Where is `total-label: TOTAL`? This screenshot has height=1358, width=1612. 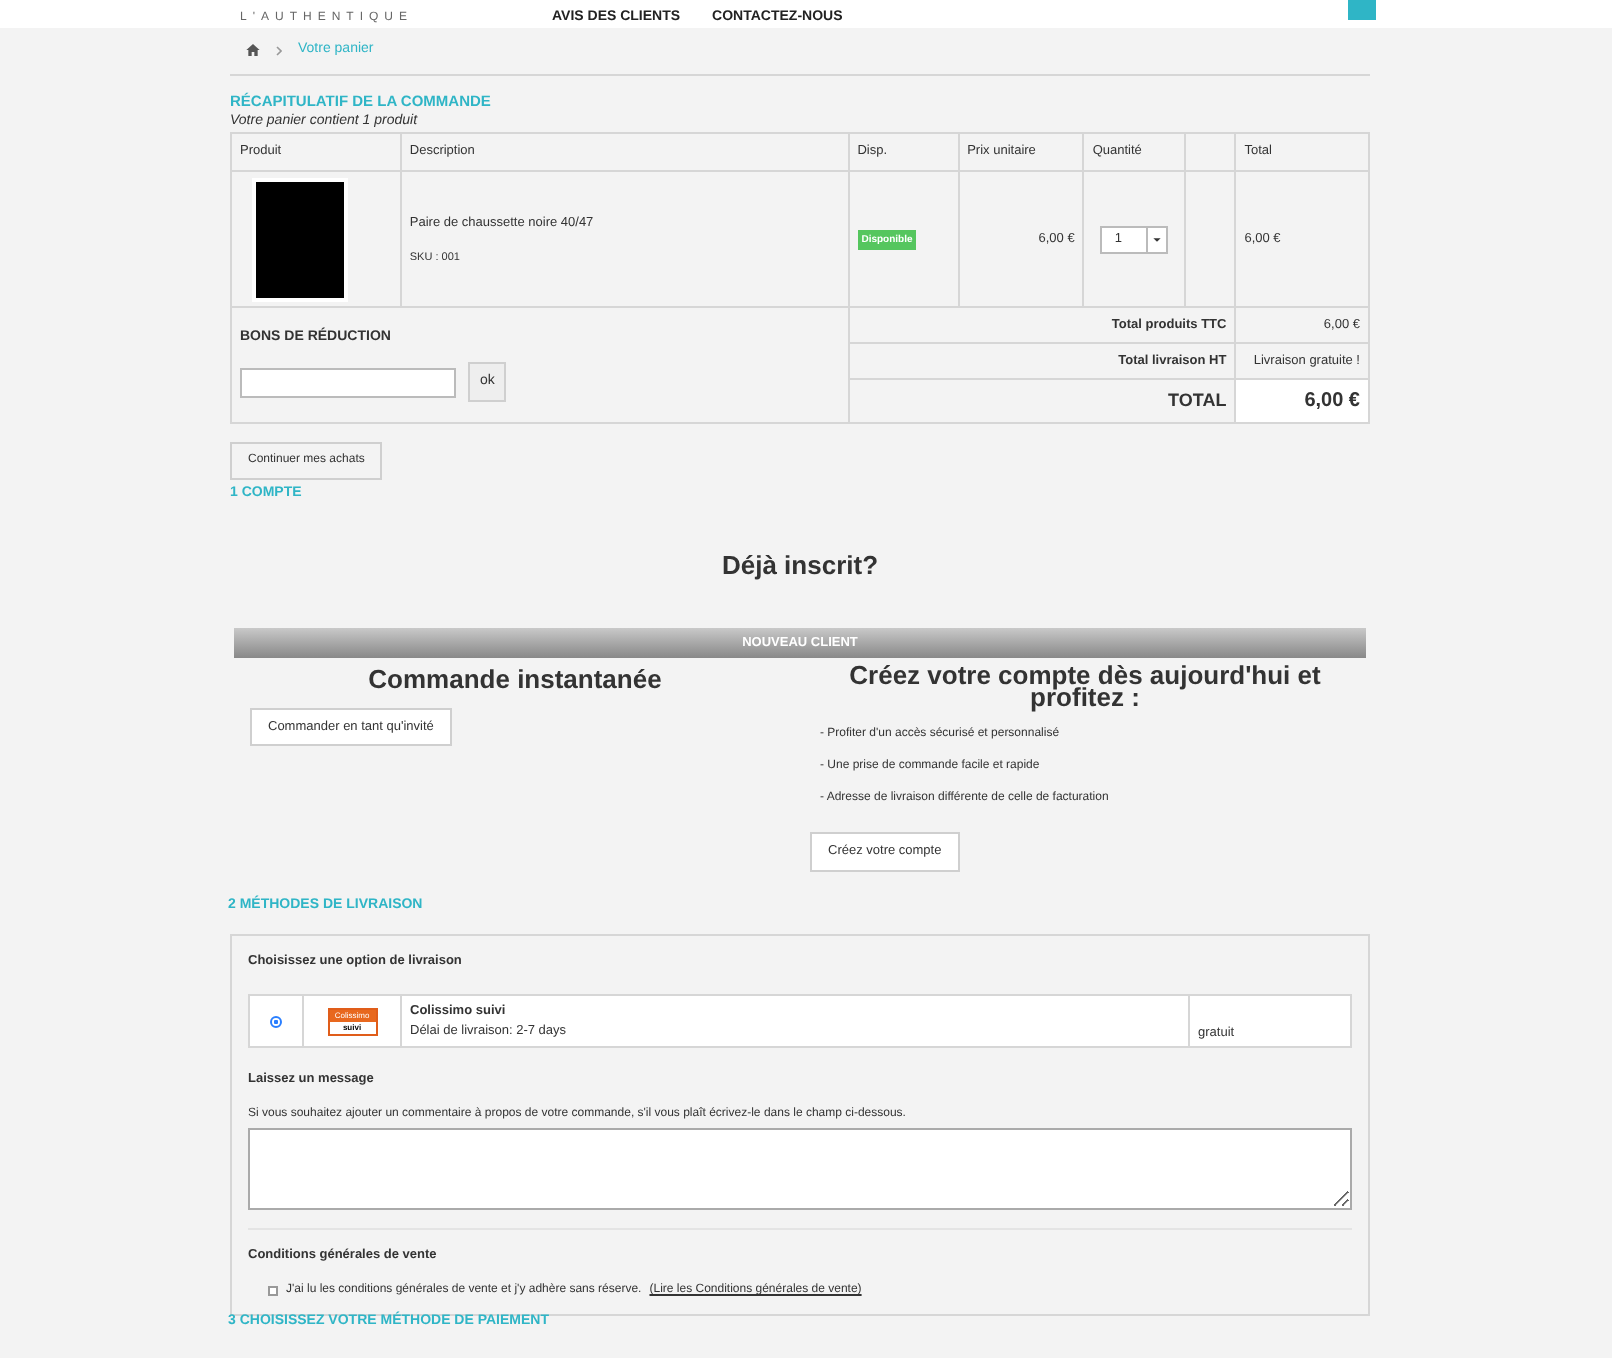
total-label: TOTAL is located at coordinates (1197, 400).